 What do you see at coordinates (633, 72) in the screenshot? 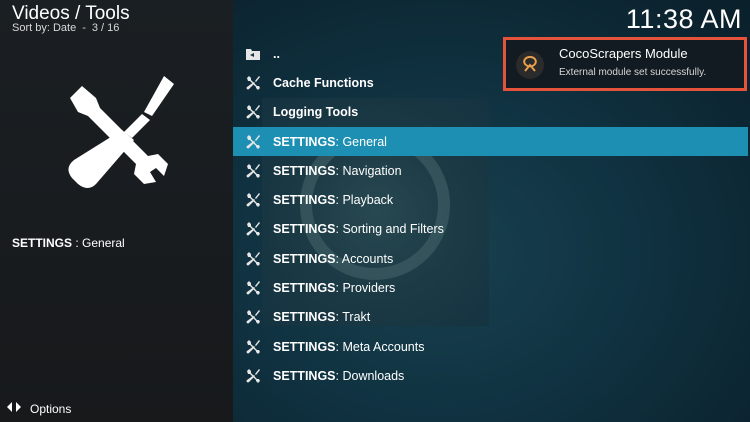
I see `notification-message: External module set successfully.` at bounding box center [633, 72].